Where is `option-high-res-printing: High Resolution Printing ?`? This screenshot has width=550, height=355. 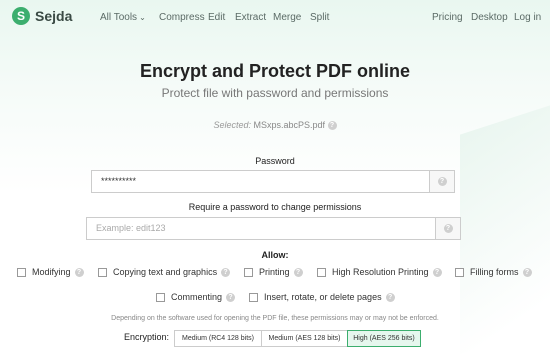
option-high-res-printing: High Resolution Printing ? is located at coordinates (379, 272).